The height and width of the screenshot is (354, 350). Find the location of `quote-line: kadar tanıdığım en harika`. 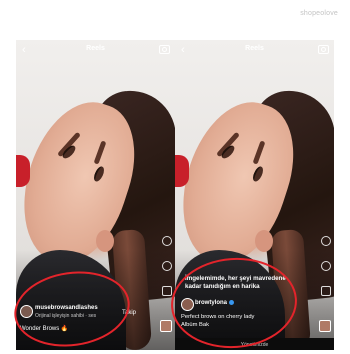

quote-line: kadar tanıdığım en harika is located at coordinates (222, 286).